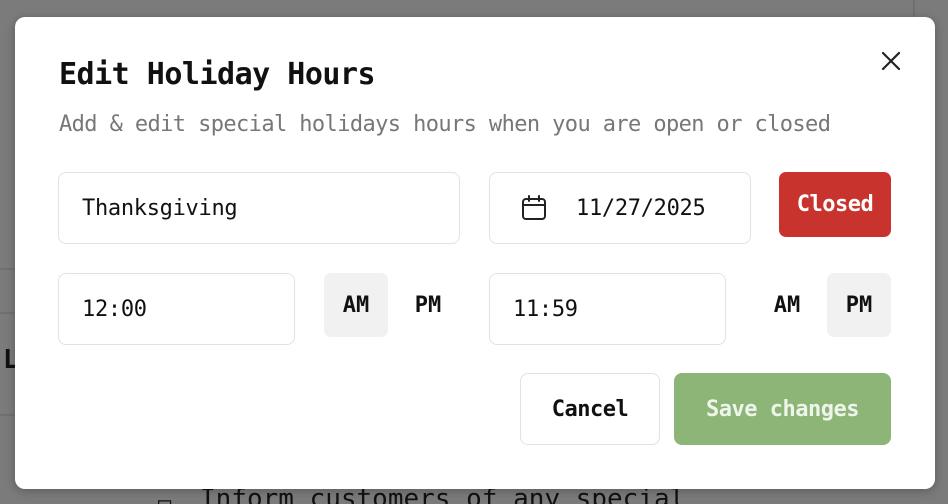 This screenshot has height=504, width=948. What do you see at coordinates (534, 207) in the screenshot?
I see `calendar-icon` at bounding box center [534, 207].